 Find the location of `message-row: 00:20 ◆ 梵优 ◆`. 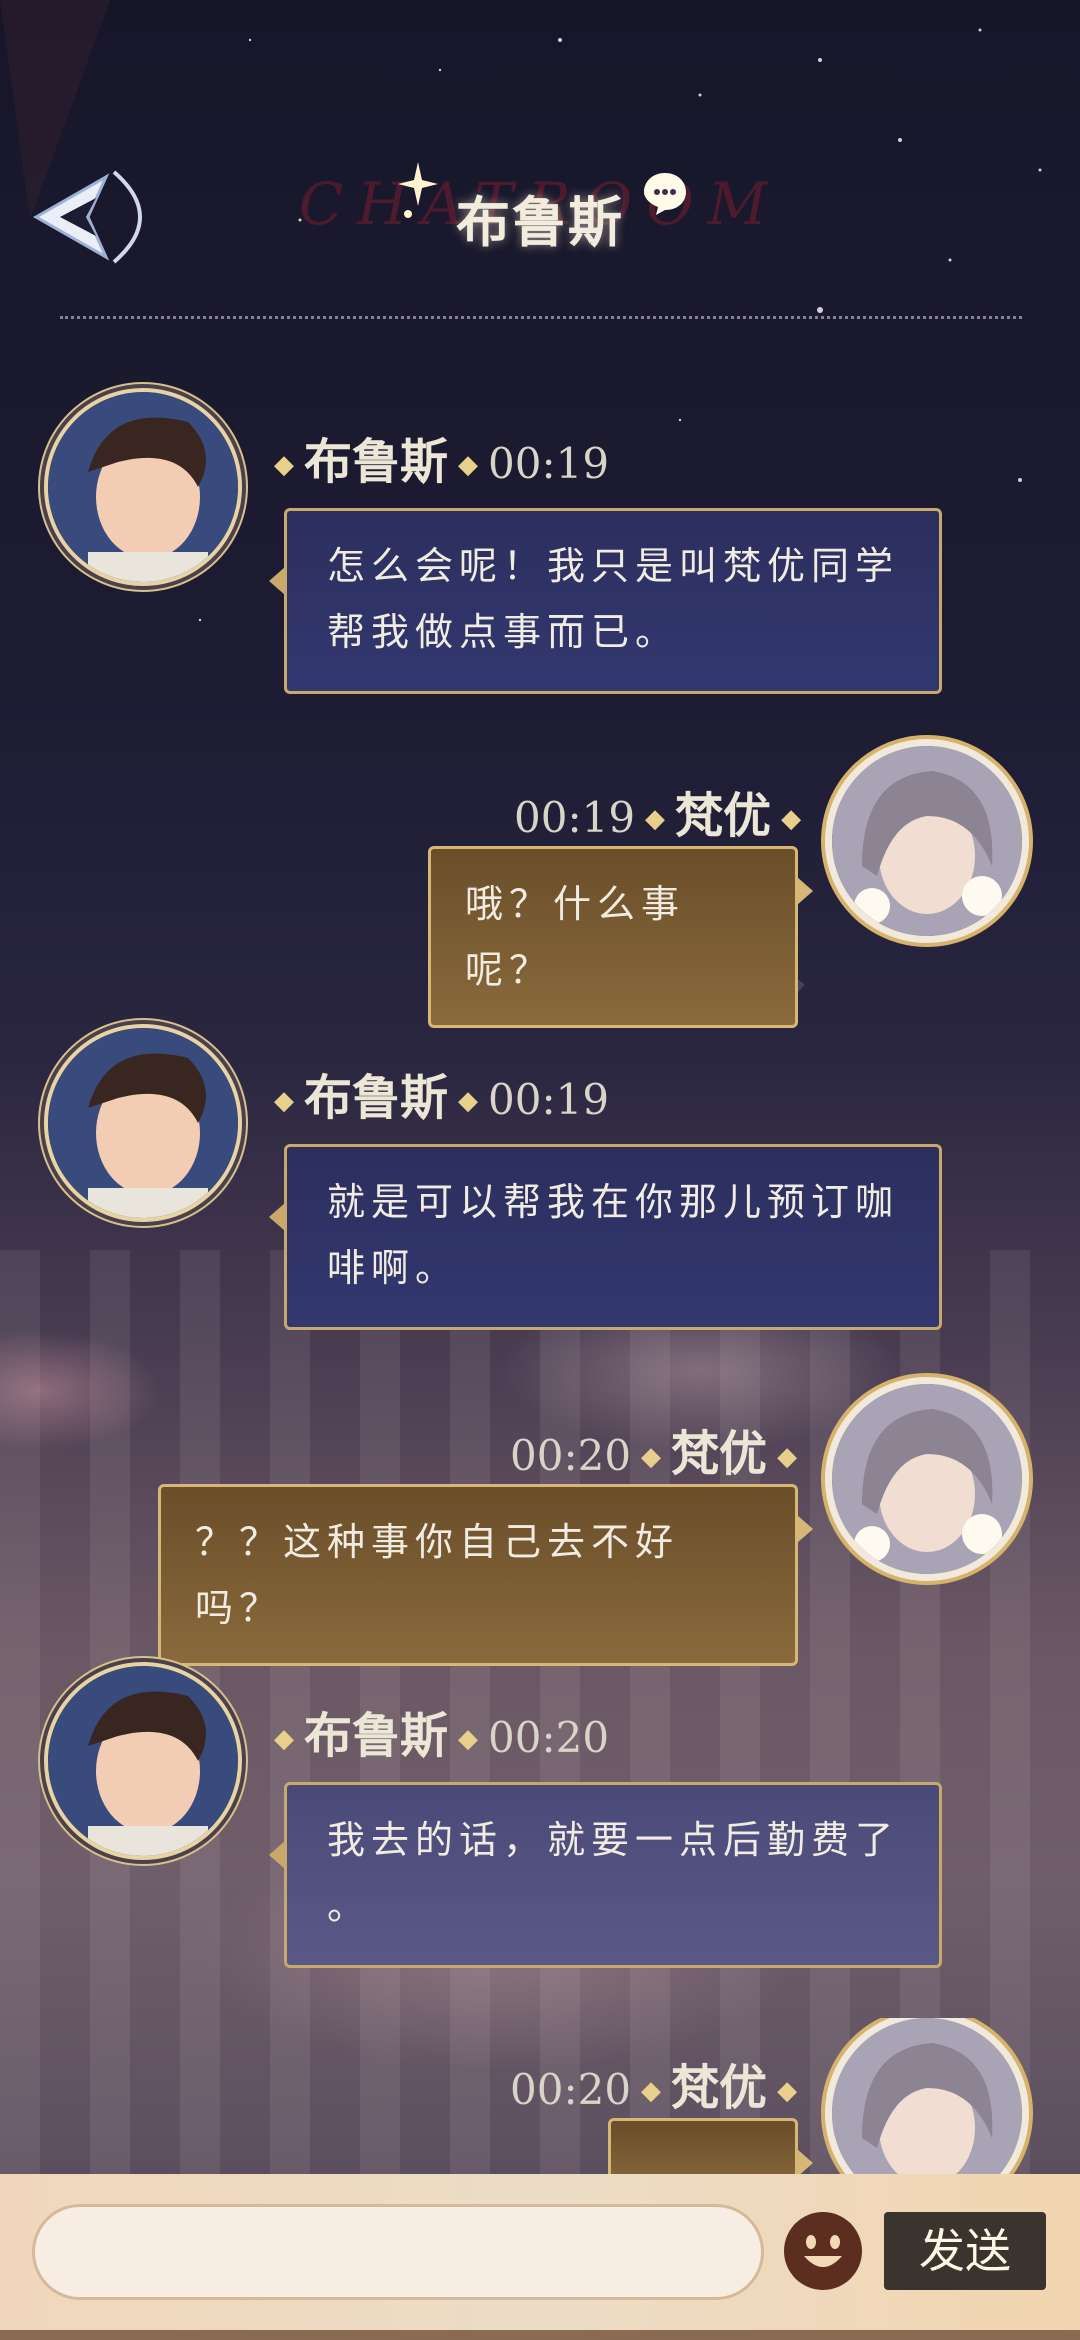

message-row: 00:20 ◆ 梵优 ◆ is located at coordinates (540, 2096).